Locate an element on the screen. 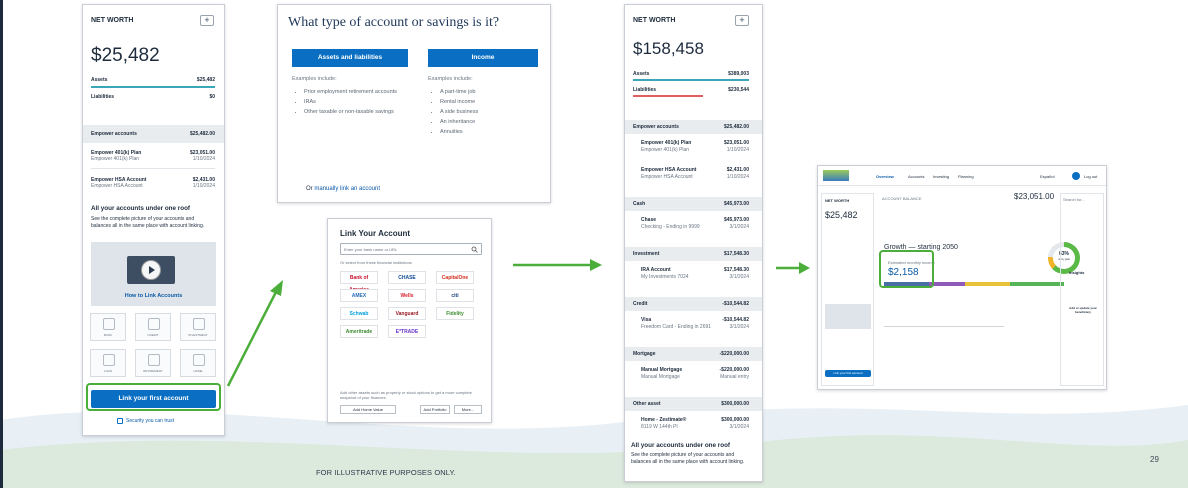  example-item: Prior employment retirement accounts is located at coordinates (356, 92).